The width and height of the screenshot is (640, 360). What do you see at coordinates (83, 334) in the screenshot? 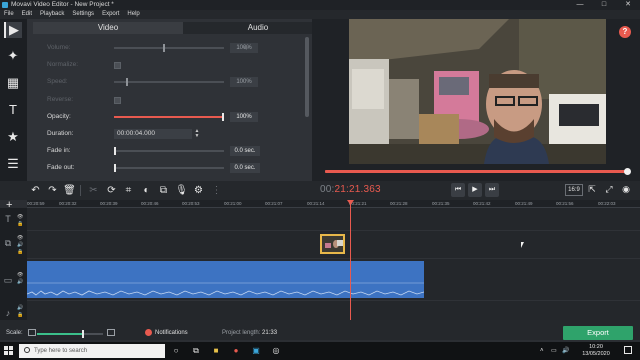
I see `scale-slider-thumb` at bounding box center [83, 334].